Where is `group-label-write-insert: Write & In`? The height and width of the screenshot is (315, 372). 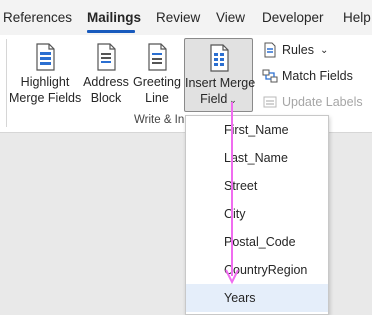 group-label-write-insert: Write & In is located at coordinates (159, 120).